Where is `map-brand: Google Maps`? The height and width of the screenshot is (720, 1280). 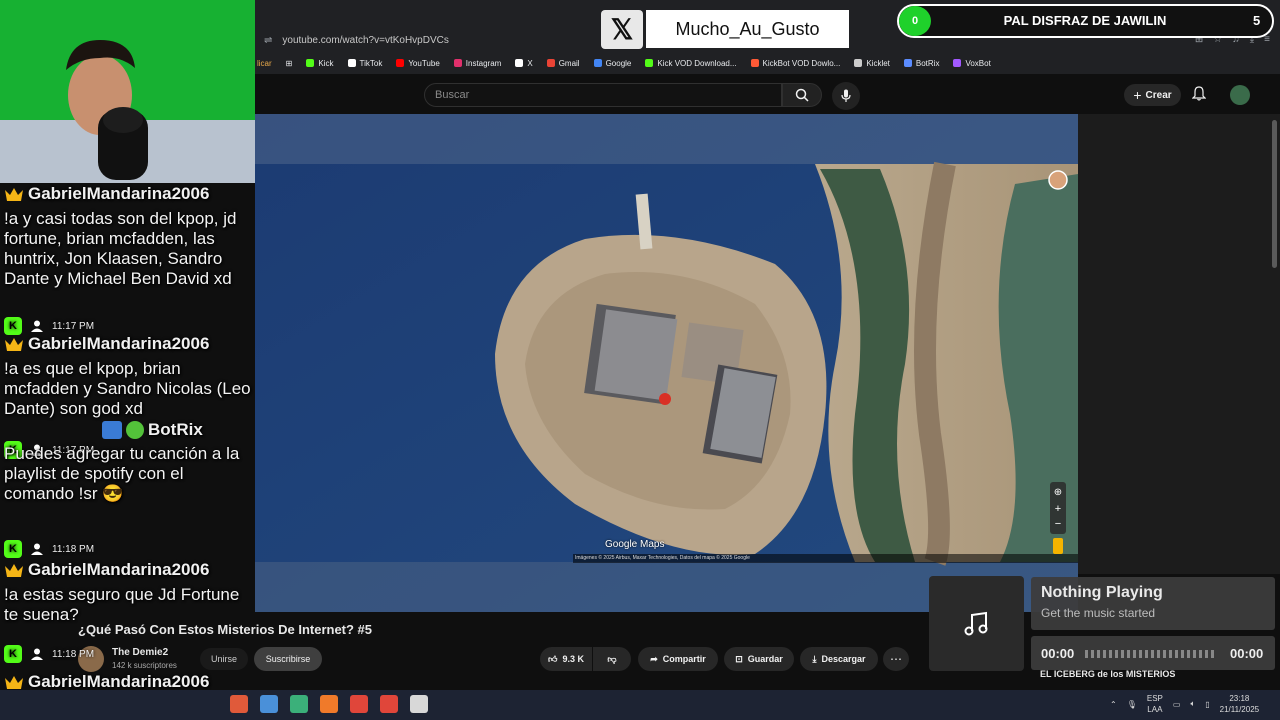 map-brand: Google Maps is located at coordinates (635, 544).